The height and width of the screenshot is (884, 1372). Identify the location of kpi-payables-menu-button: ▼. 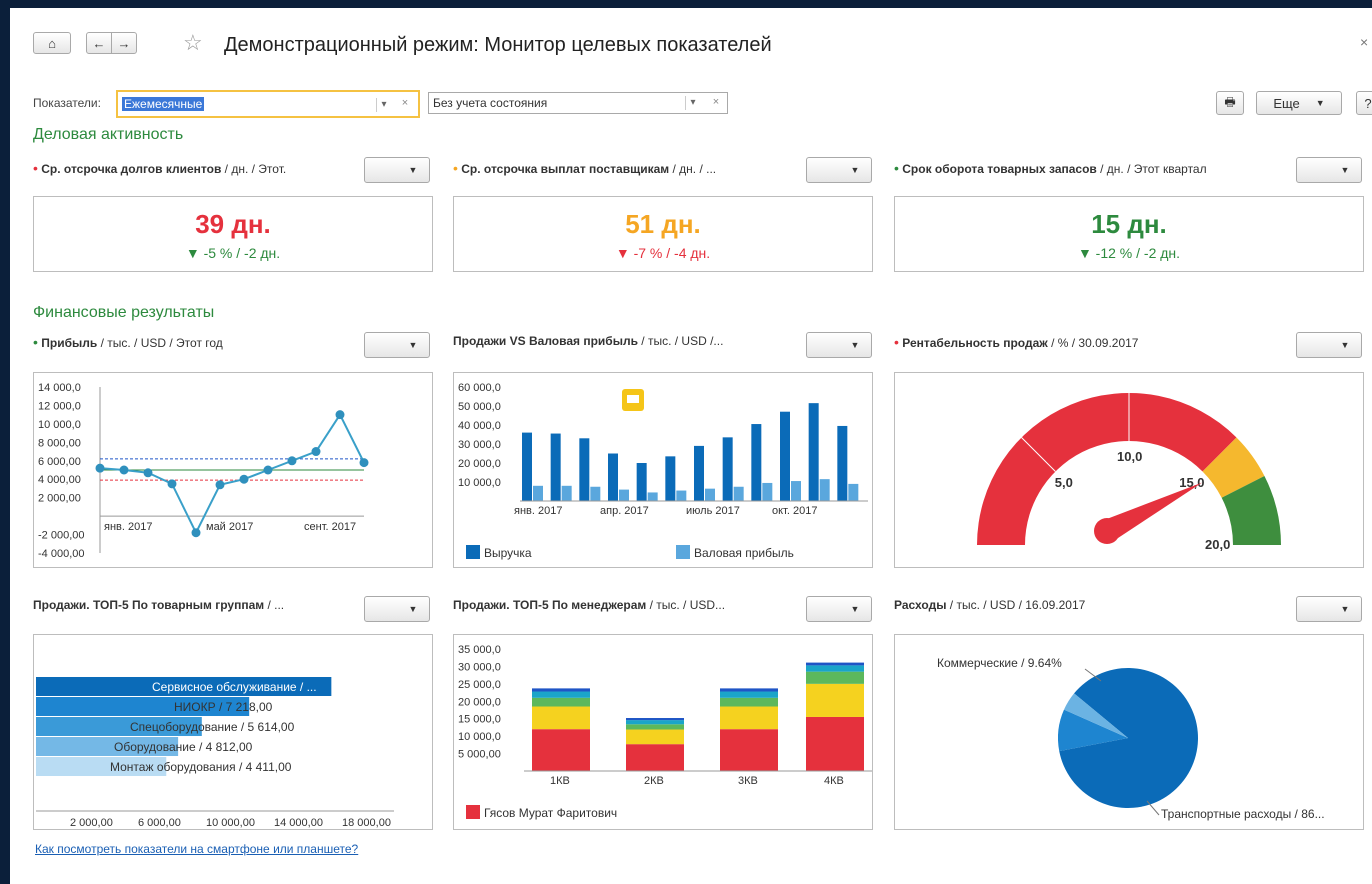
(839, 170).